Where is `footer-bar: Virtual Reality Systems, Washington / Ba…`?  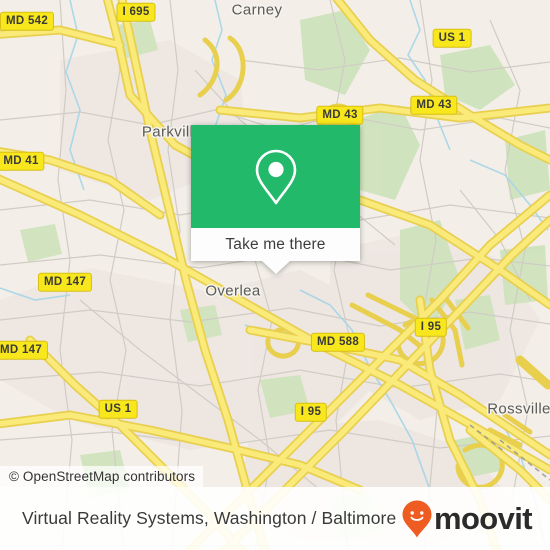 footer-bar: Virtual Reality Systems, Washington / Ba… is located at coordinates (275, 518).